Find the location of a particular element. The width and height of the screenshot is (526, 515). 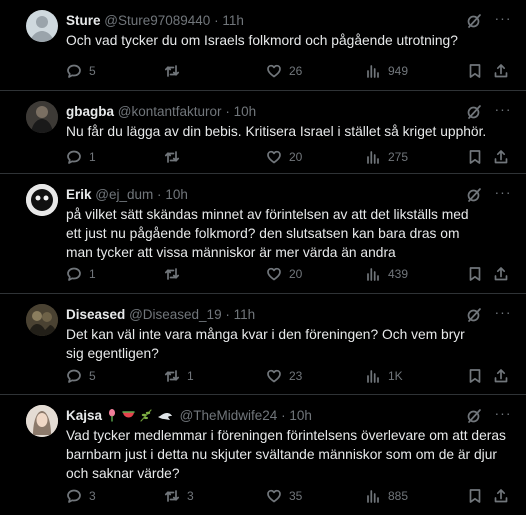

user-handle: @Diseased_19 is located at coordinates (175, 314).